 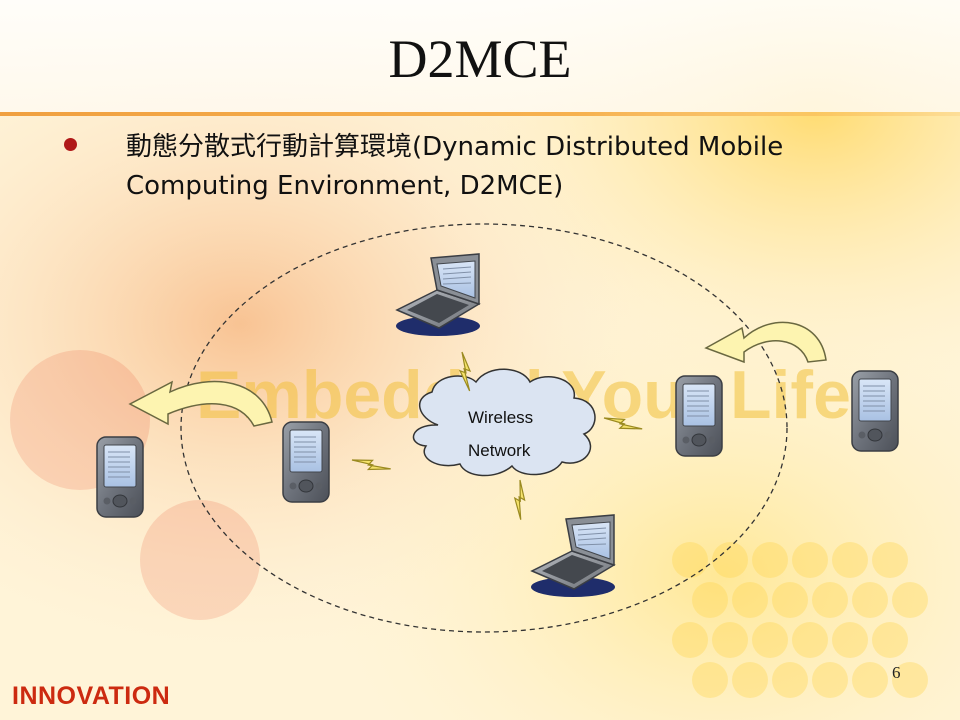 What do you see at coordinates (896, 672) in the screenshot?
I see `page-number: 6` at bounding box center [896, 672].